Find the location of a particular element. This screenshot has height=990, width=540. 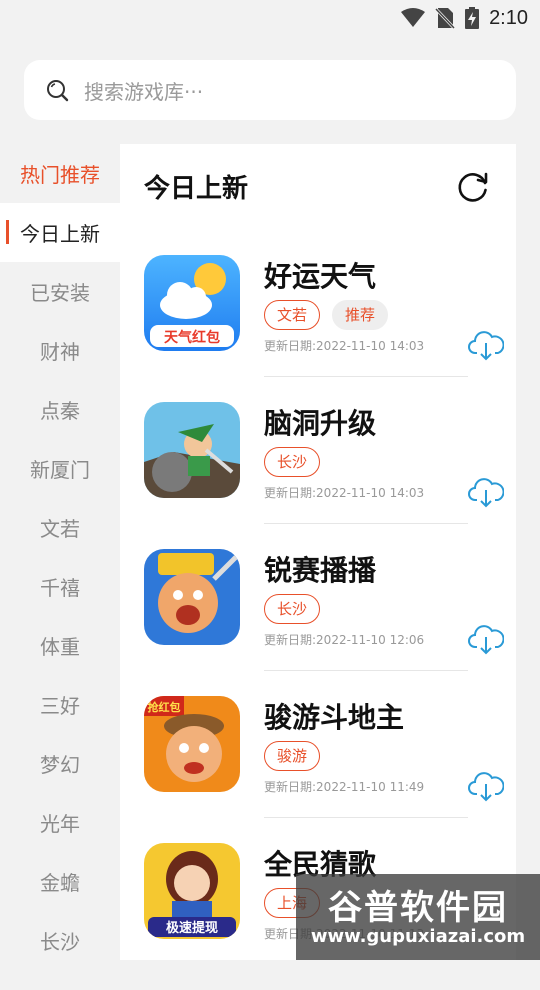

sidebar-item: 梦幻 is located at coordinates (60, 763).